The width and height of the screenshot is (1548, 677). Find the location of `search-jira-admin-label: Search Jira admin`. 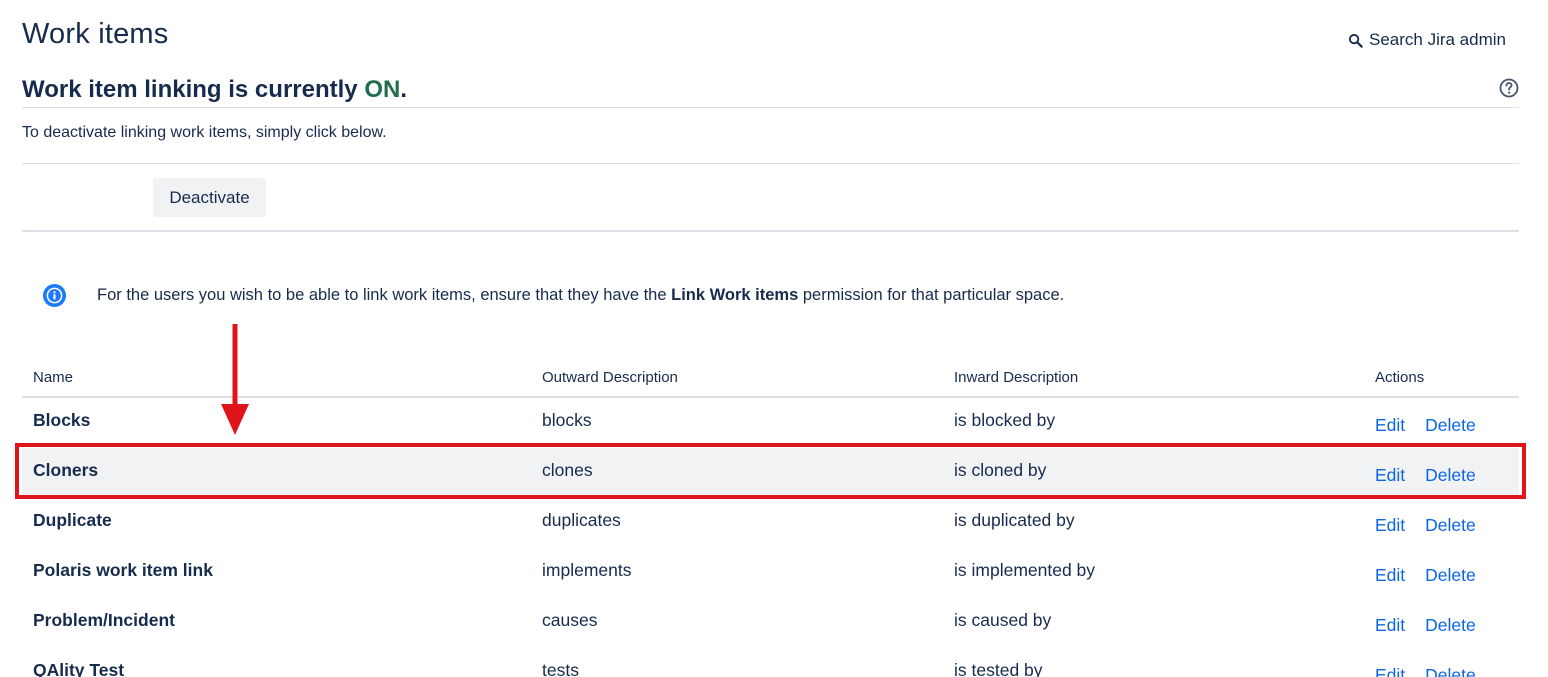

search-jira-admin-label: Search Jira admin is located at coordinates (1437, 39).